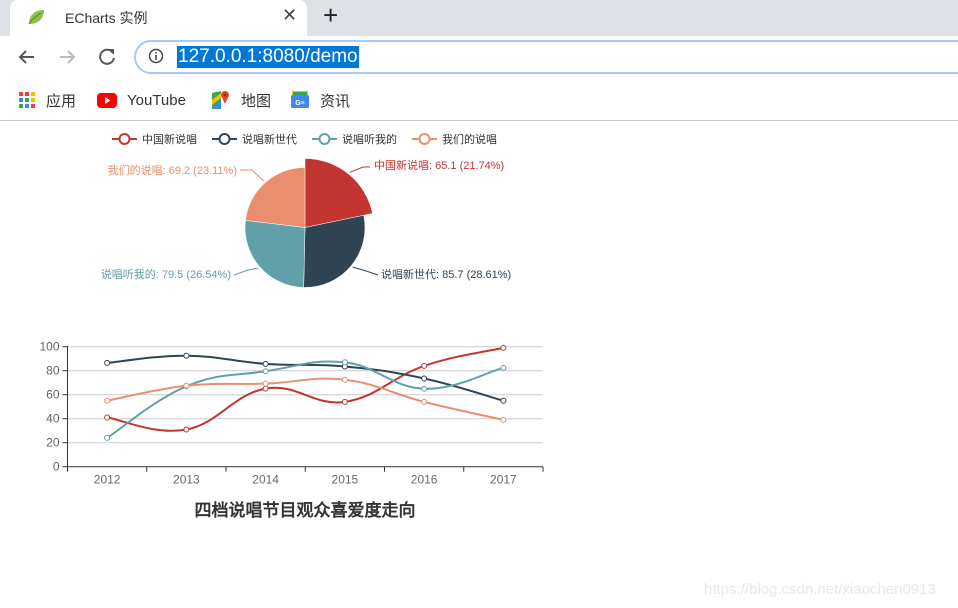 Image resolution: width=958 pixels, height=608 pixels. I want to click on y-tick-label: 40, so click(53, 419).